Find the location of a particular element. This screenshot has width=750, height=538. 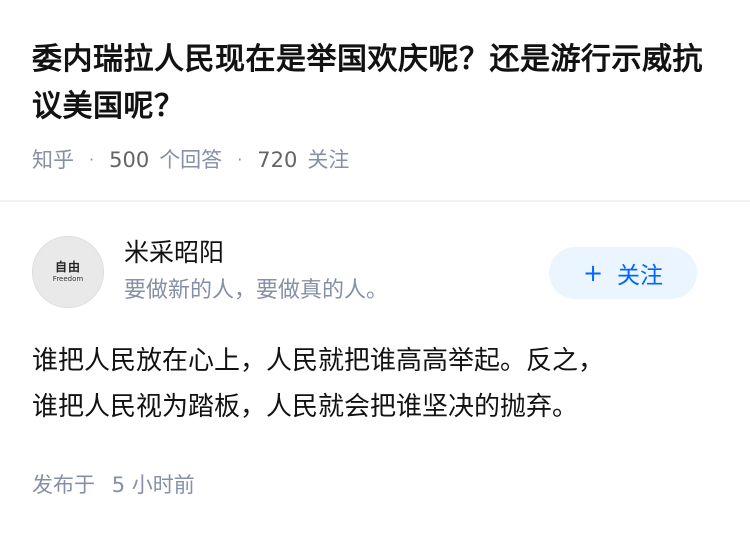

avatar-subtext: Freedom is located at coordinates (68, 279).